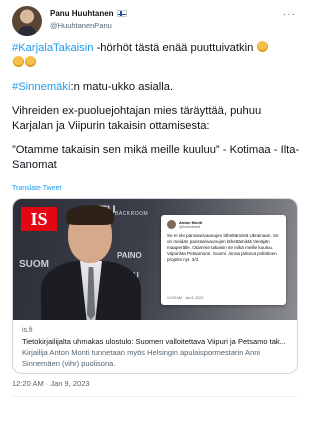 This screenshot has width=320, height=431. What do you see at coordinates (129, 255) in the screenshot?
I see `backdrop-text: PAINO` at bounding box center [129, 255].